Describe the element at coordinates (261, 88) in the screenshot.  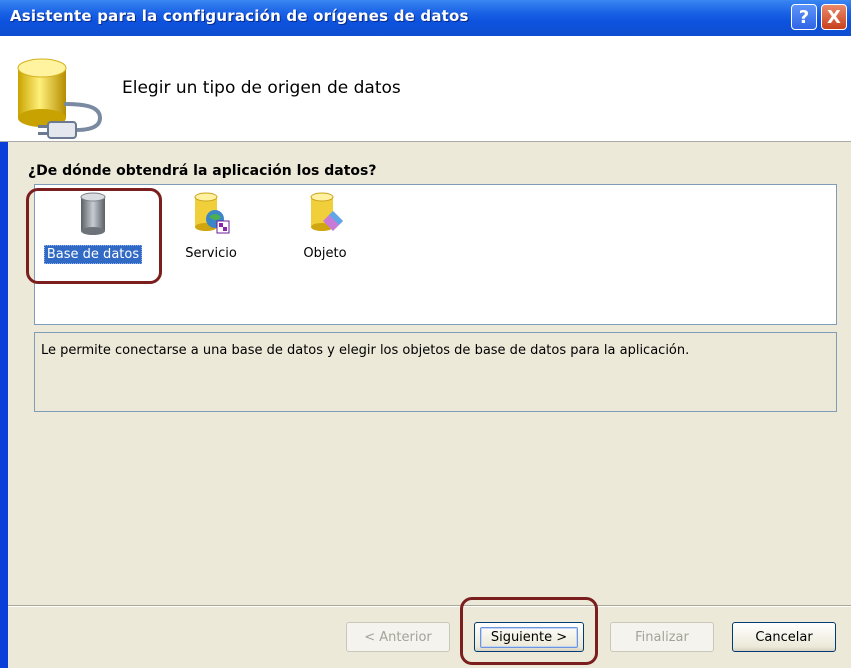
I see `wizard-step-title: Elegir un tipo de origen de datos` at that location.